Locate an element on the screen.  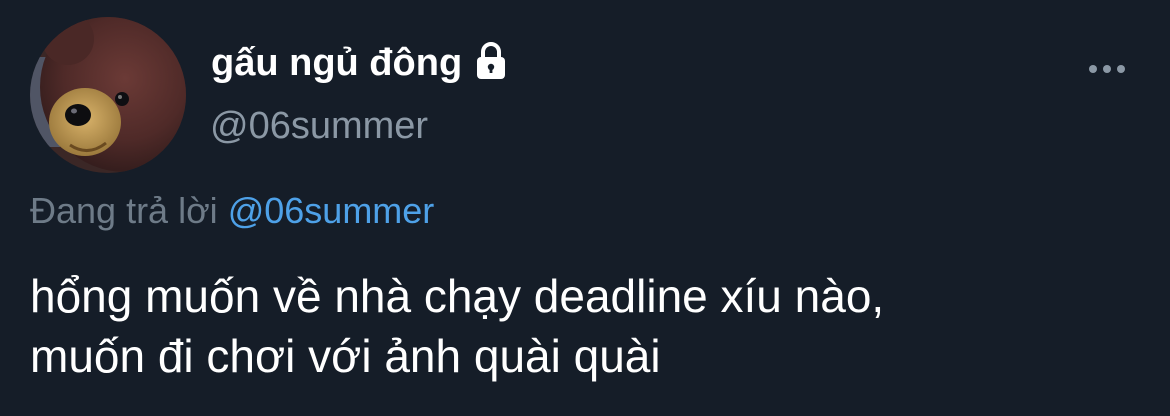
display-name: gấu ngủ đông is located at coordinates (336, 63).